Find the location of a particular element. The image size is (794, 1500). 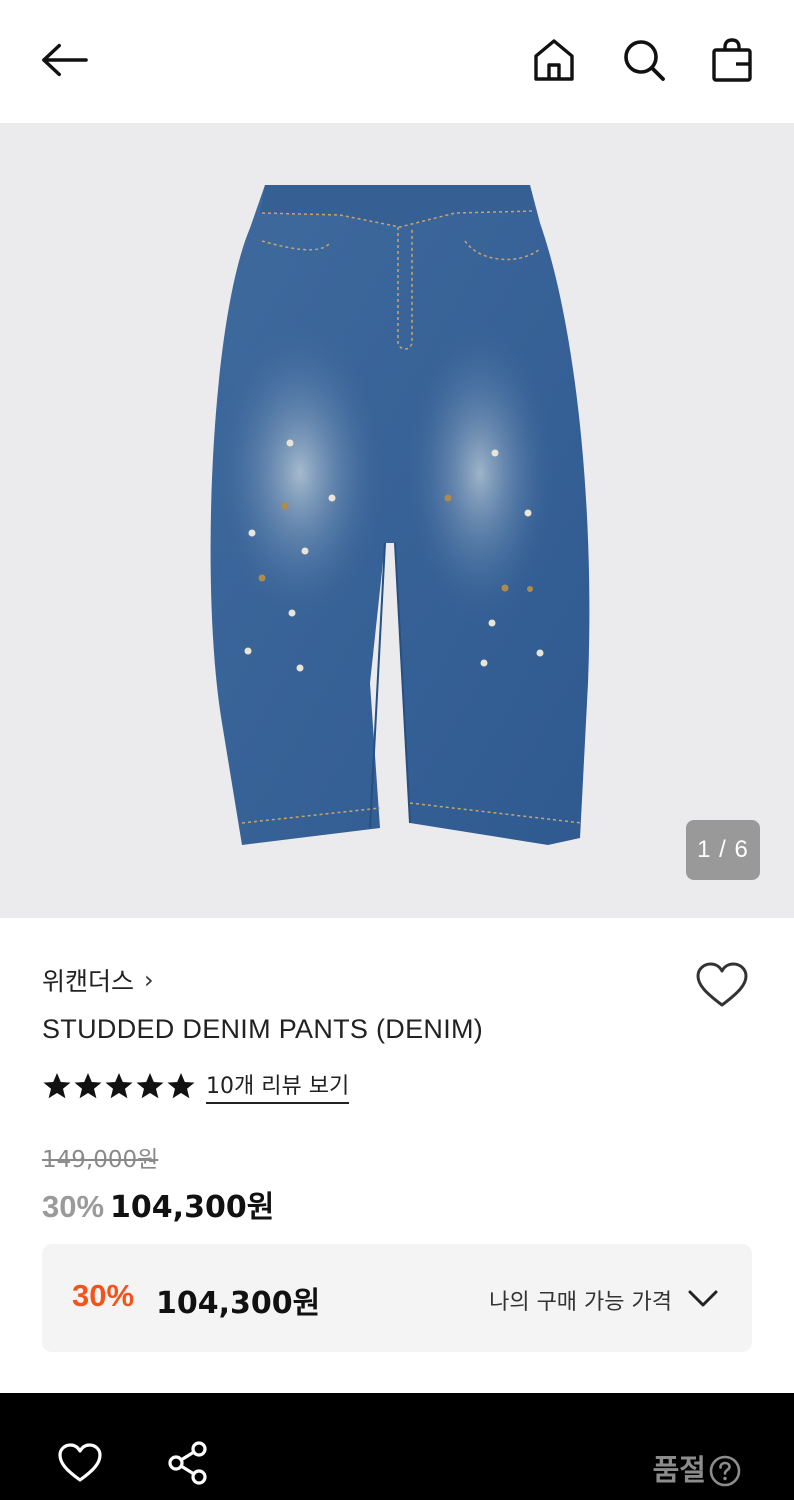

rating-row: 10개 리뷰 보기 is located at coordinates (196, 1086).